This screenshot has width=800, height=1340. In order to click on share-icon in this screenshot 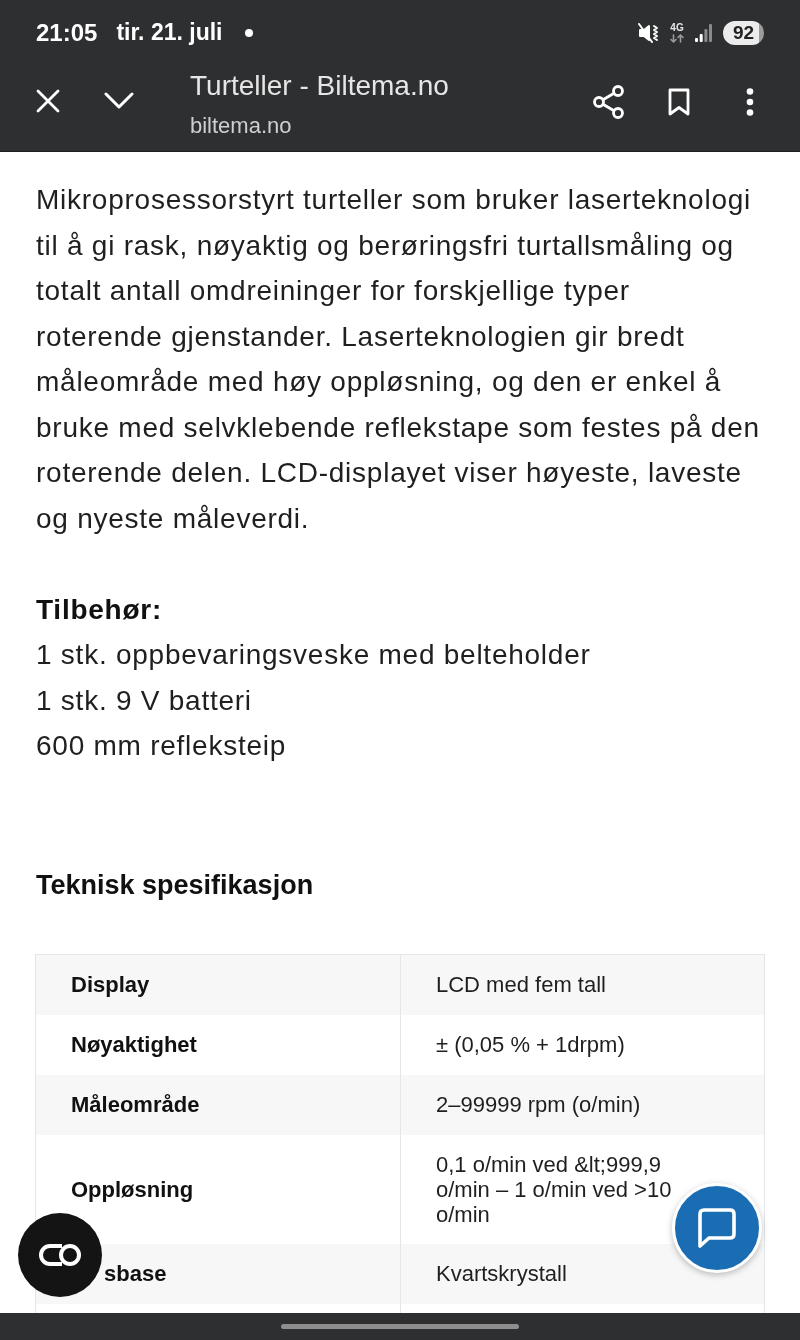, I will do `click(609, 102)`.